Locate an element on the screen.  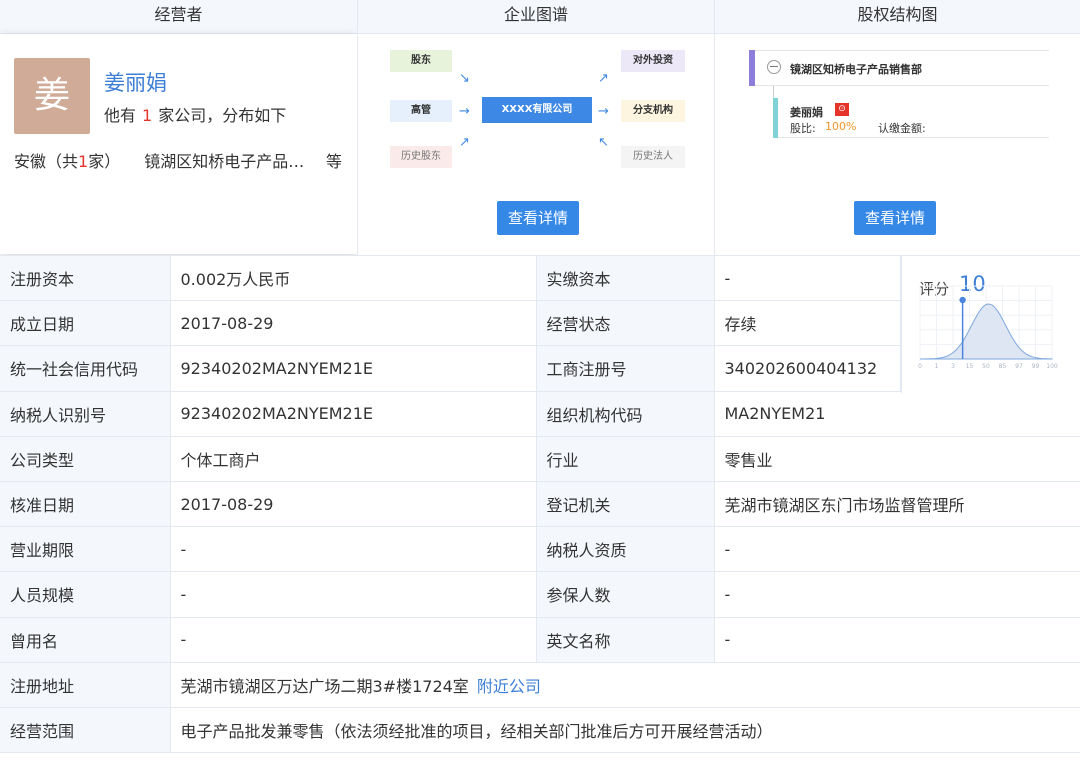
operator-header: 经营者 is located at coordinates (178, 17).